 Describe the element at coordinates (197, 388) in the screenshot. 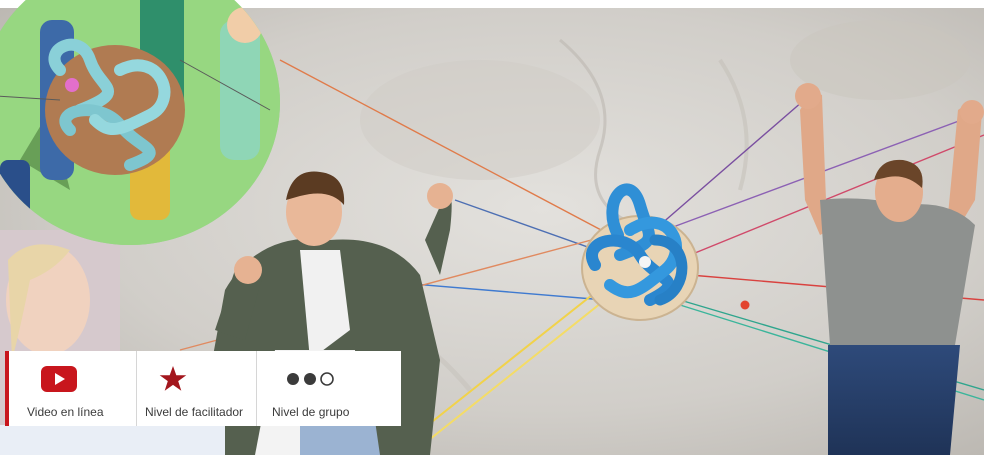

I see `facilitator-level-item: Nivel de facilitador` at that location.